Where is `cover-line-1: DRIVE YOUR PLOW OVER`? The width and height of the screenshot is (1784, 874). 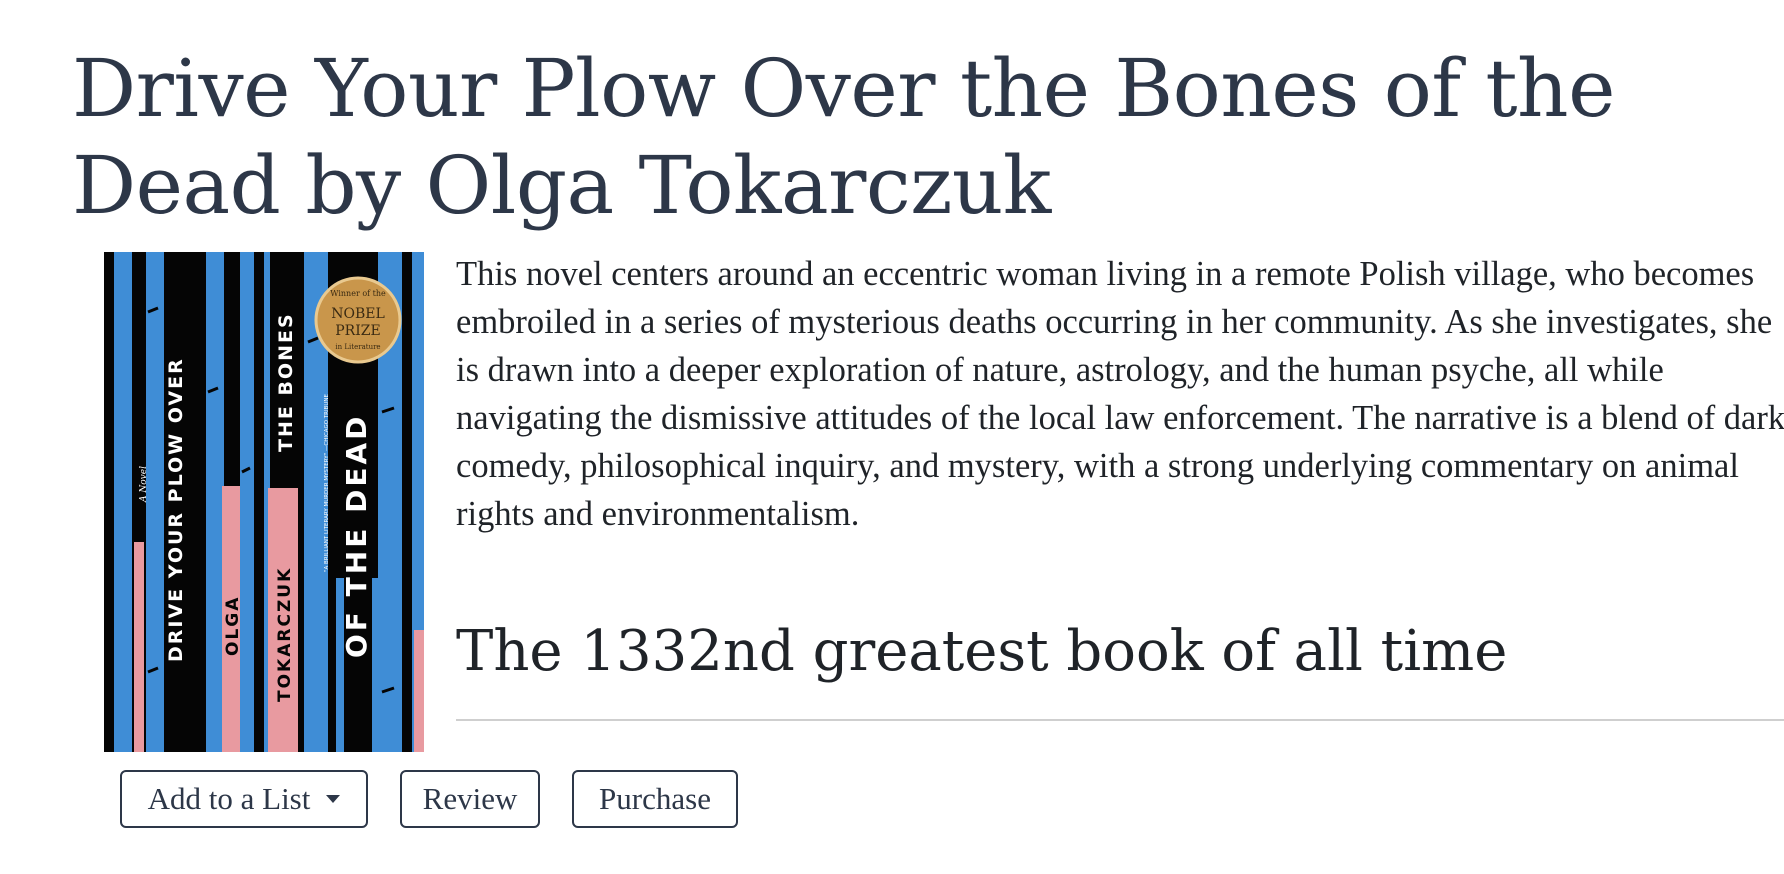 cover-line-1: DRIVE YOUR PLOW OVER is located at coordinates (176, 509).